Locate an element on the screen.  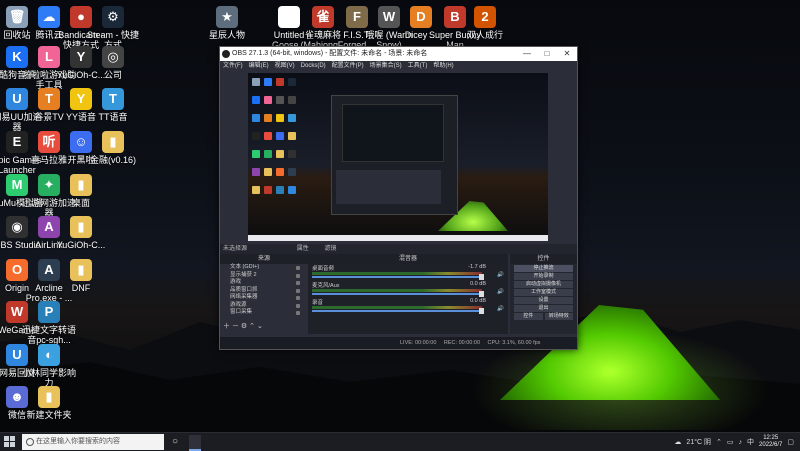
desktop-icon-label: 金融(v0.16) is located at coordinates (112, 160).